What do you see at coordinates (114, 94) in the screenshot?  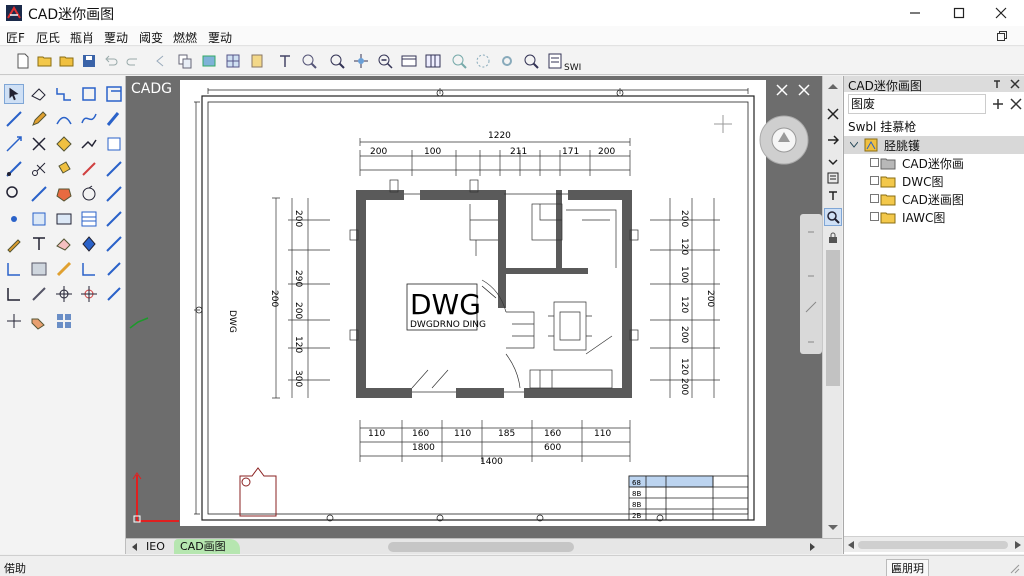 I see `frame-icon` at bounding box center [114, 94].